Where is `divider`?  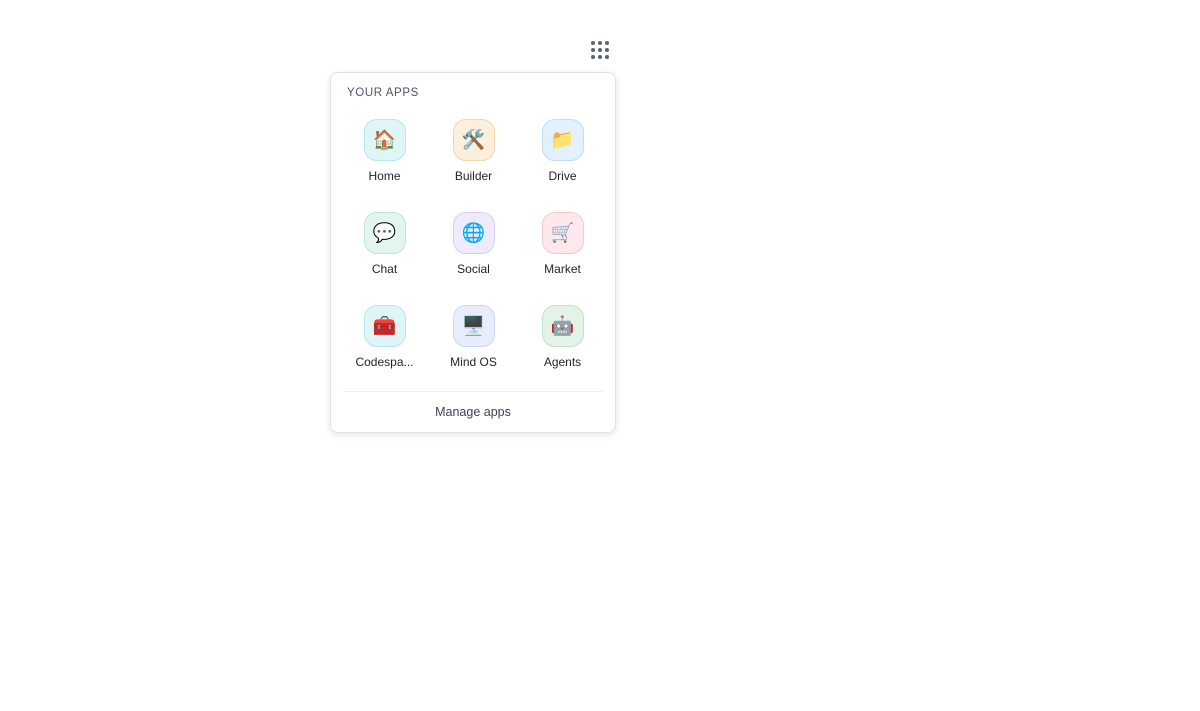
divider is located at coordinates (473, 391).